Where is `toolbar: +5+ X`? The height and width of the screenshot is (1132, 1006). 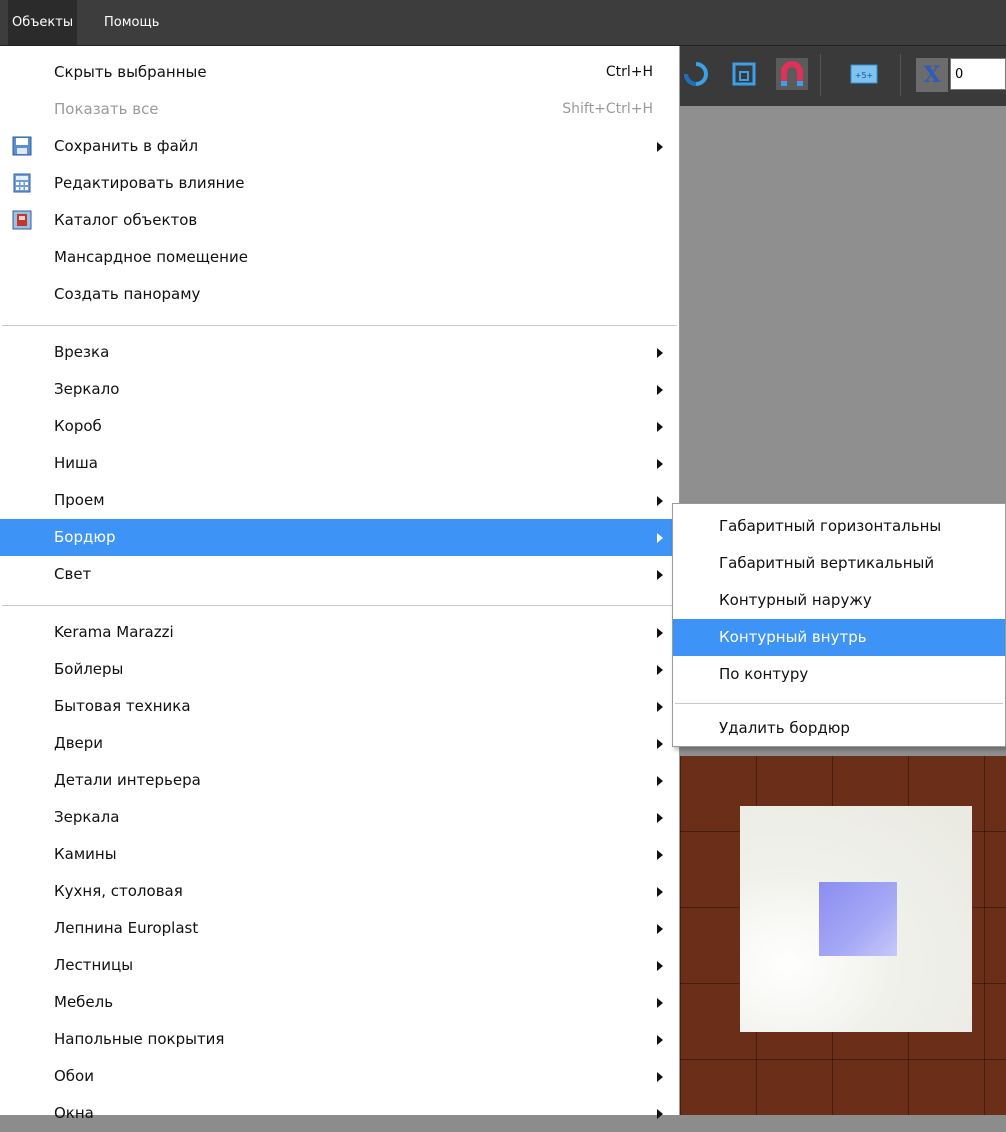 toolbar: +5+ X is located at coordinates (843, 76).